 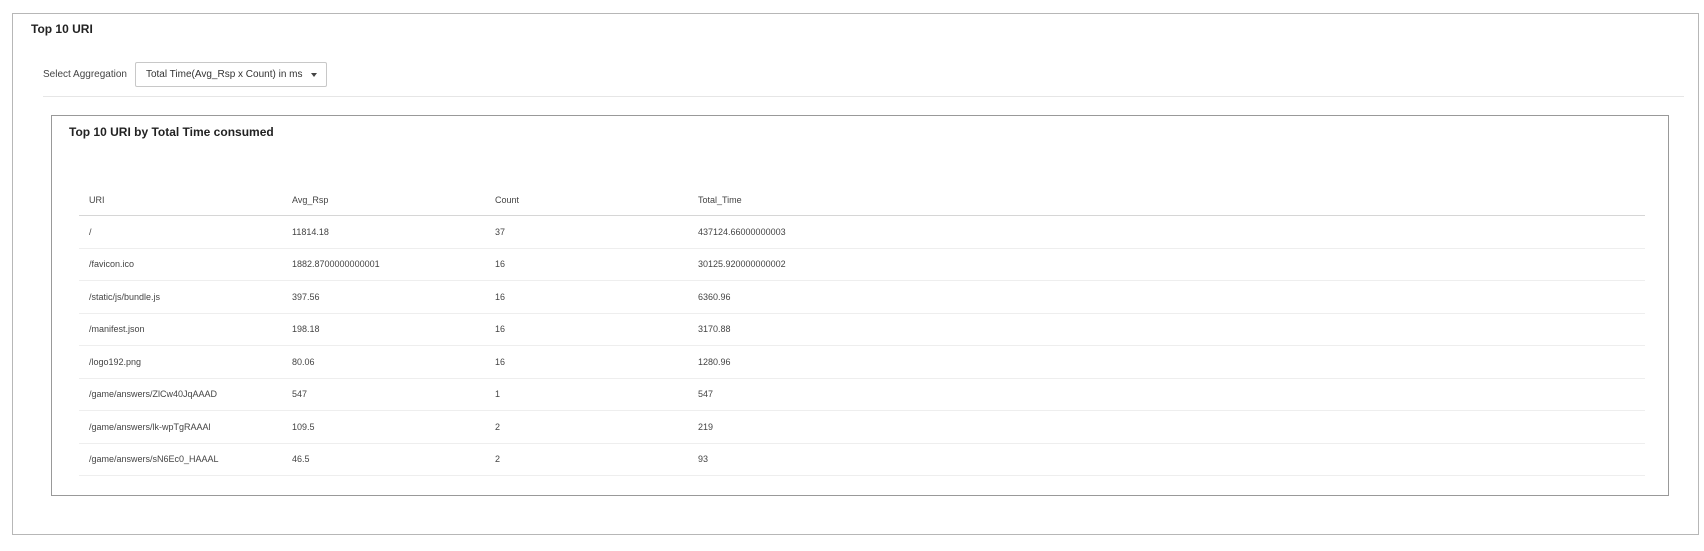 What do you see at coordinates (180, 394) in the screenshot?
I see `cell-uri: /game/answers/ZlCw40JqAAAD` at bounding box center [180, 394].